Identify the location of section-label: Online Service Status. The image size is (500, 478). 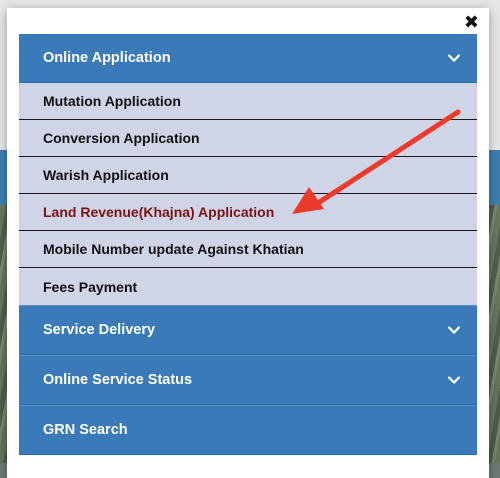
(118, 380).